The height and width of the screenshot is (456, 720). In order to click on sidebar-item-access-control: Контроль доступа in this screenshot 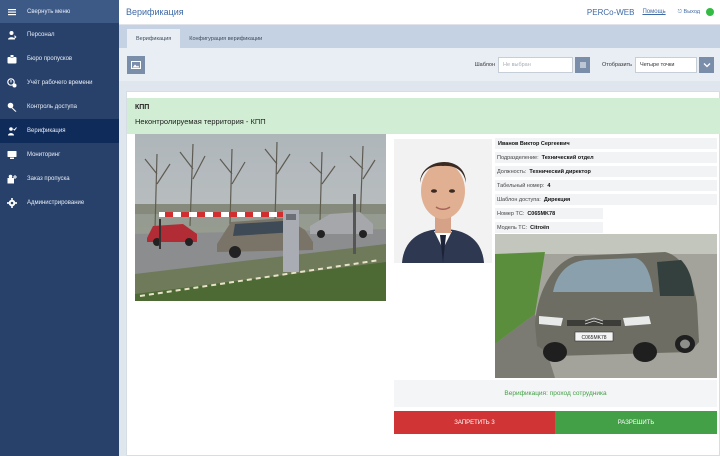, I will do `click(59, 107)`.